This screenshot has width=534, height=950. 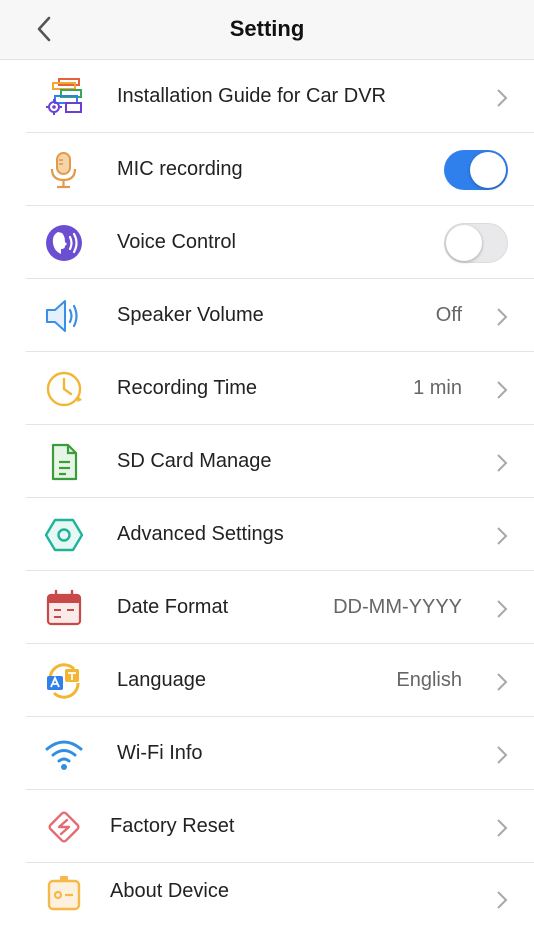 I want to click on setting-label: Factory Reset, so click(x=172, y=826).